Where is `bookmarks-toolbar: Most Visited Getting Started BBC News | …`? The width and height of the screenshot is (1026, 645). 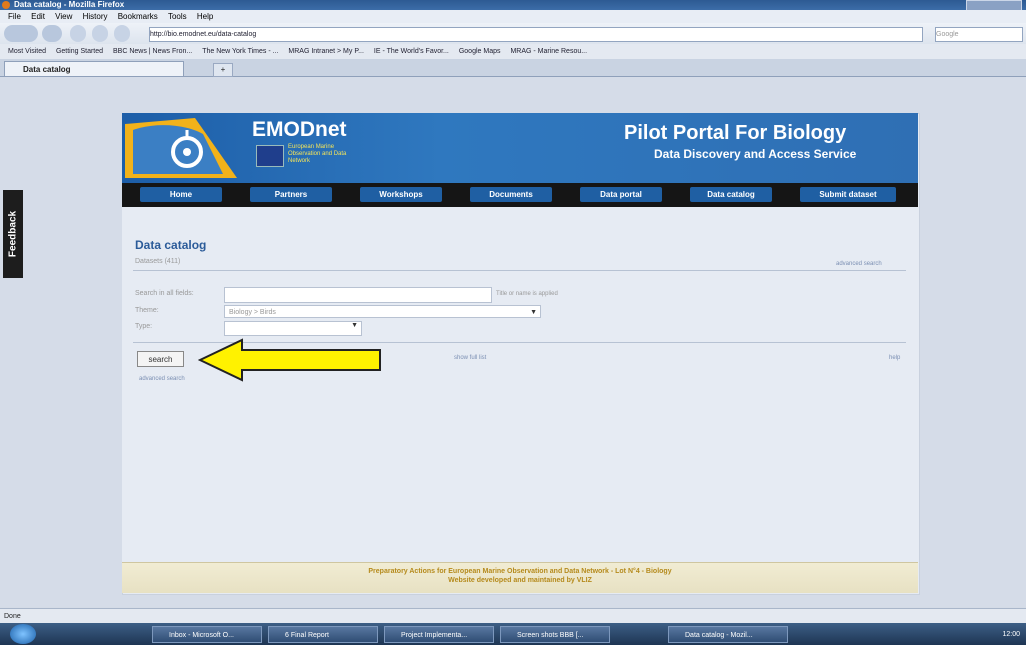 bookmarks-toolbar: Most Visited Getting Started BBC News | … is located at coordinates (513, 51).